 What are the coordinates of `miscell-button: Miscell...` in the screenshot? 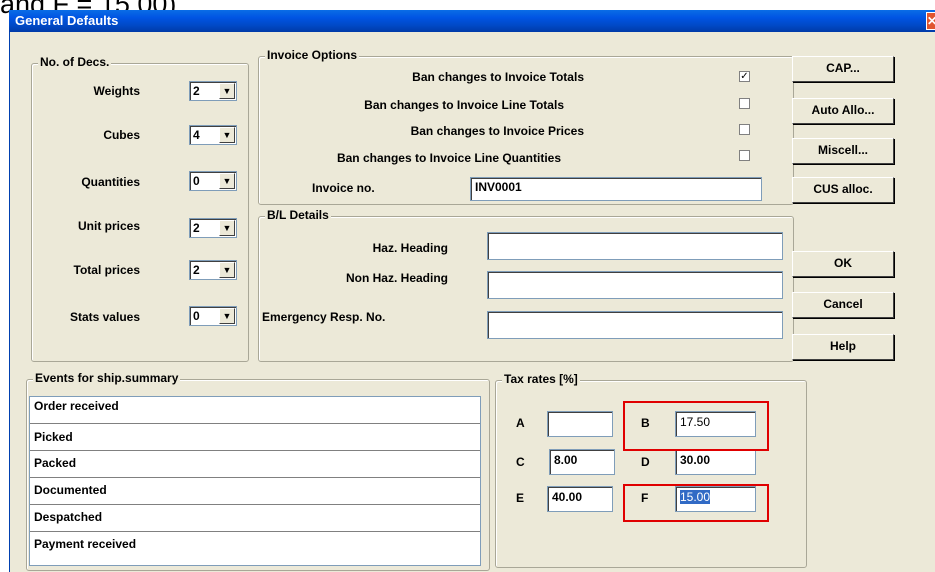 It's located at (843, 151).